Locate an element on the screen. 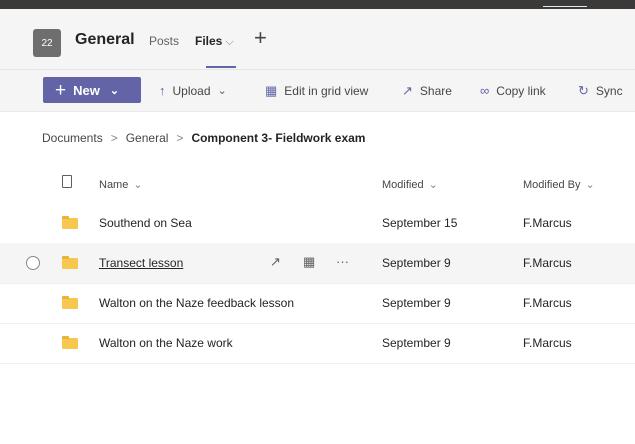 The image size is (635, 444). active-tab-indicator is located at coordinates (221, 67).